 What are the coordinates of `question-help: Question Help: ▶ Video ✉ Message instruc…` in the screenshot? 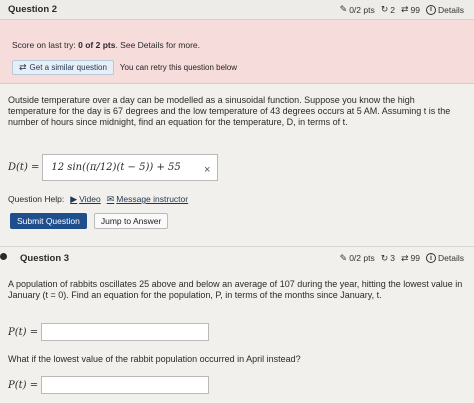 It's located at (98, 199).